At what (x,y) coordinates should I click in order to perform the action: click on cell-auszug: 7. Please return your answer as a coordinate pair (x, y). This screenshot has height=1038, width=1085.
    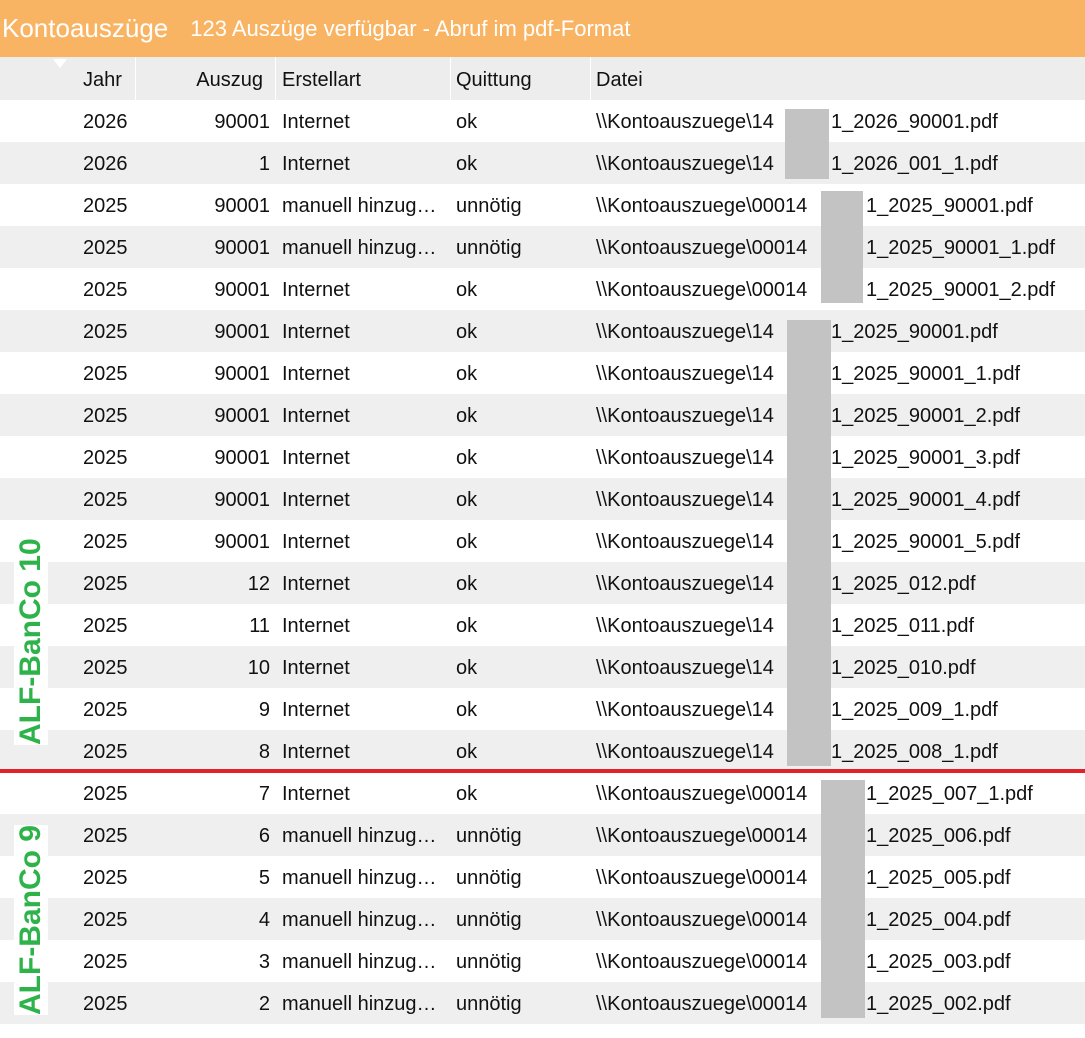
    Looking at the image, I should click on (264, 794).